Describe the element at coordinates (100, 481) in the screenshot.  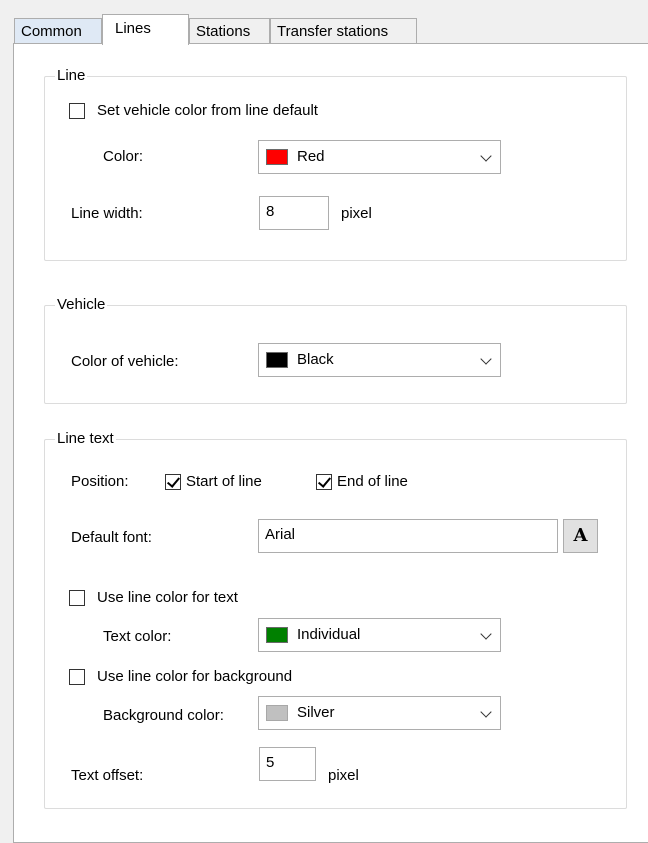
I see `position-label: Position:` at that location.